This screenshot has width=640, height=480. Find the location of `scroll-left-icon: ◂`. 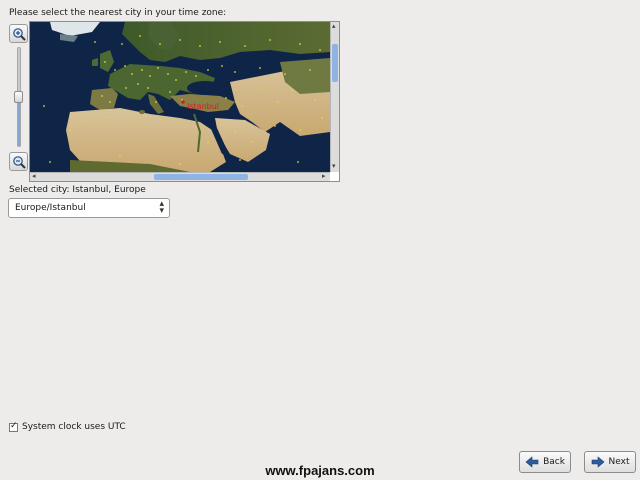

scroll-left-icon: ◂ is located at coordinates (34, 176).